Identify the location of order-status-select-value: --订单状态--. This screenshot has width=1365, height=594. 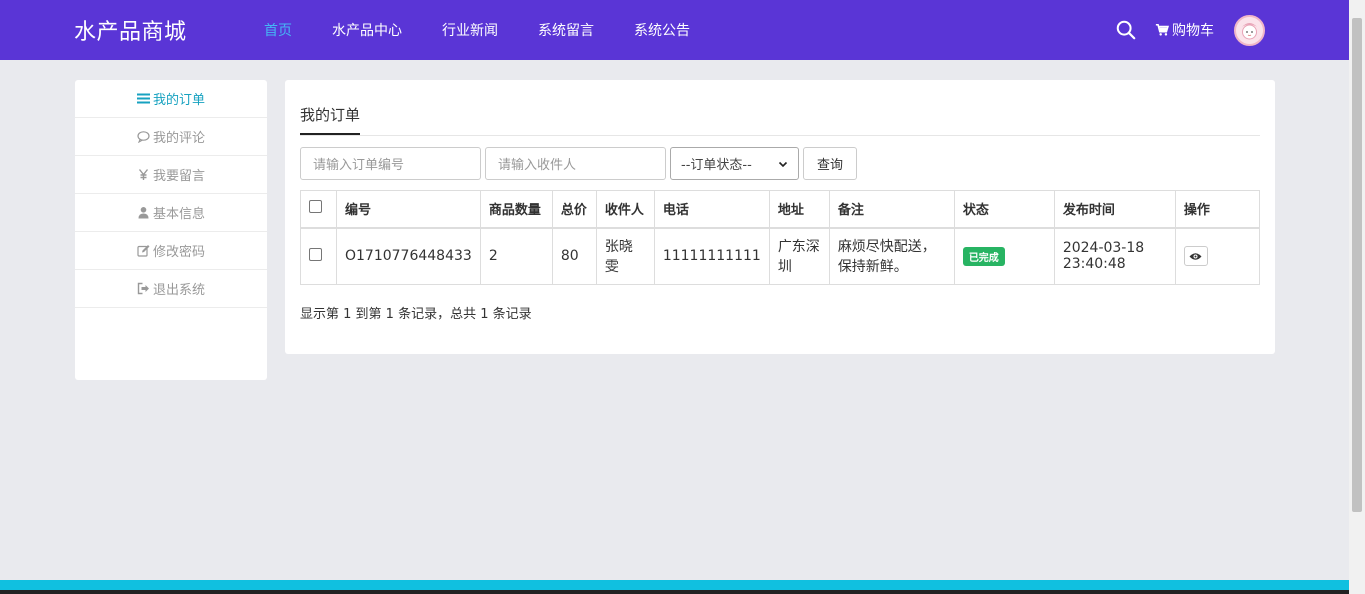
(716, 165).